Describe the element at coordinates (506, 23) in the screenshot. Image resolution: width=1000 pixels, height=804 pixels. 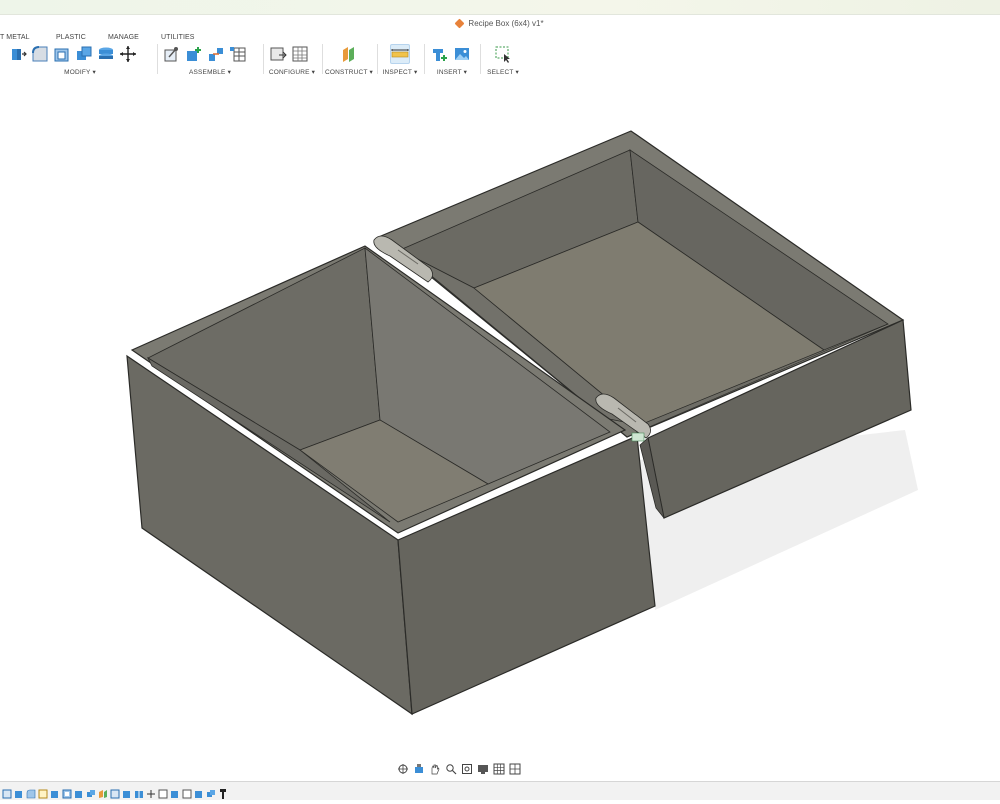
I see `document-title: Recipe Box (6x4) v1*` at that location.